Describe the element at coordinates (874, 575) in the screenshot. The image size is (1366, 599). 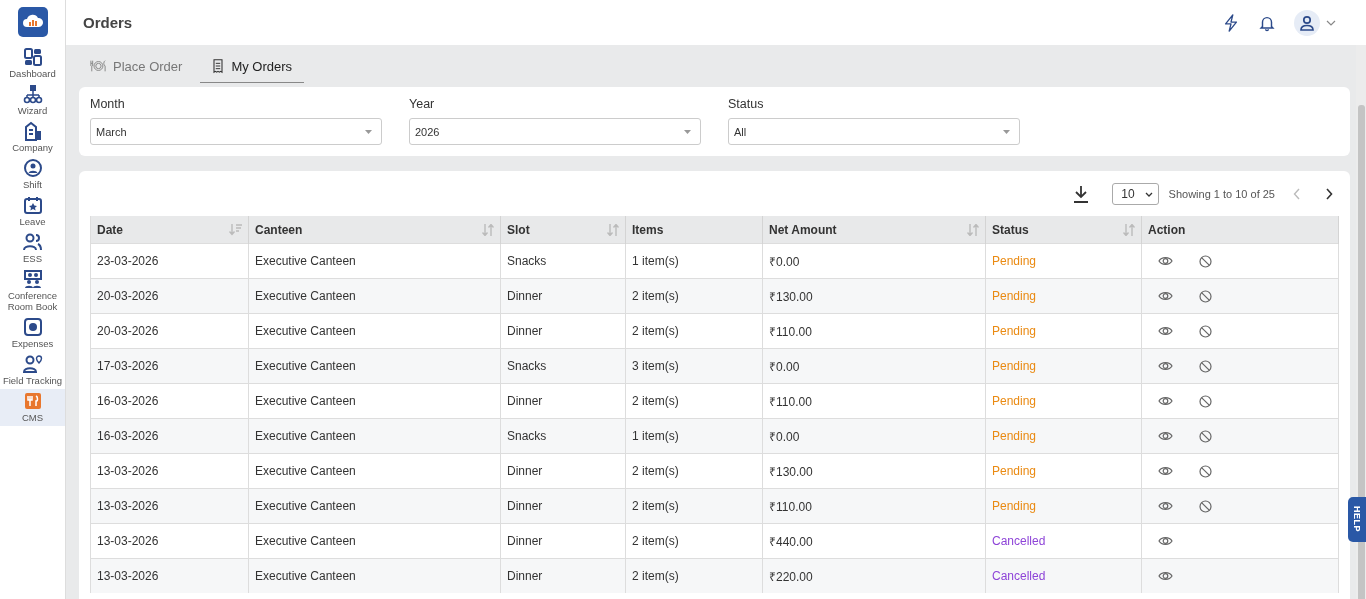
I see `table-cell: ₹220.00` at that location.